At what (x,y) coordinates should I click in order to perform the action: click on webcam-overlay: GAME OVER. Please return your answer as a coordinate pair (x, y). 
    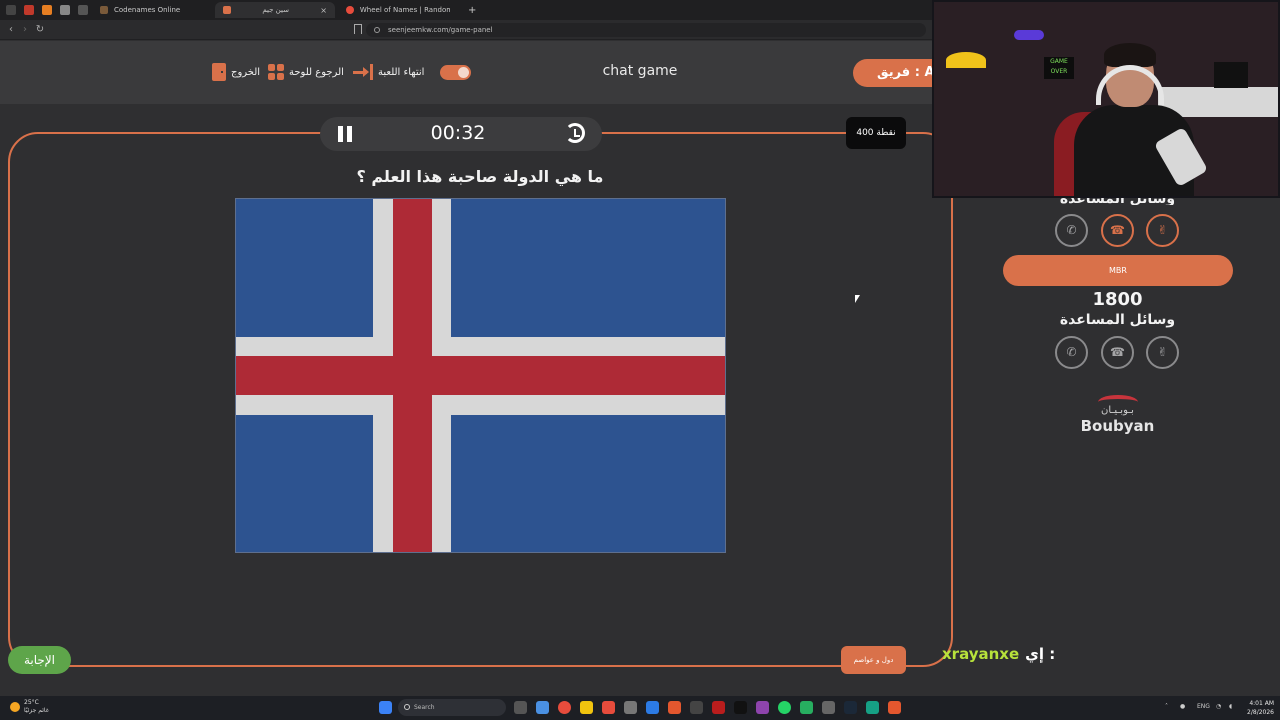
    Looking at the image, I should click on (1106, 99).